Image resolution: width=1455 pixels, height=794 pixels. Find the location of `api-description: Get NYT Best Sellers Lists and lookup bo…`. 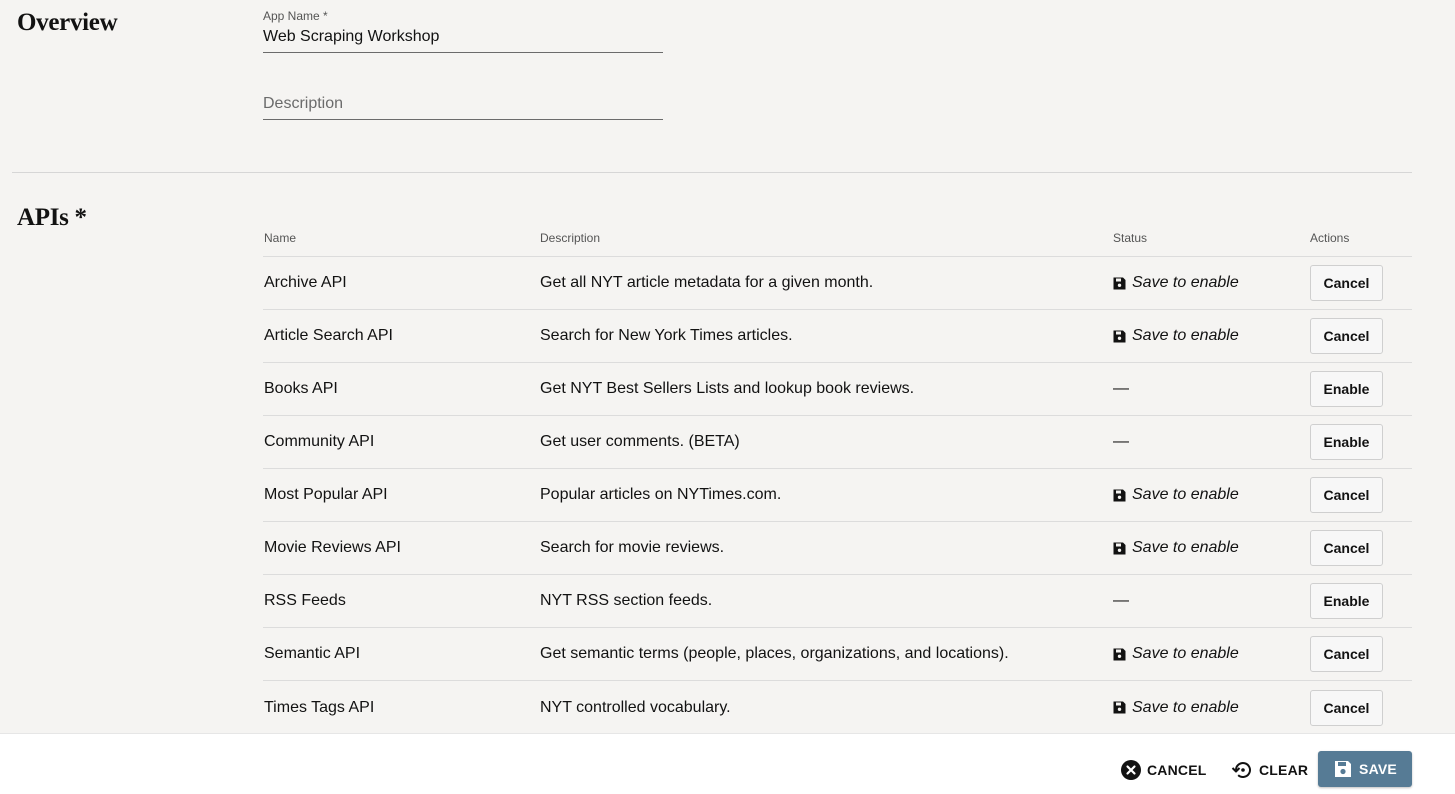

api-description: Get NYT Best Sellers Lists and lookup bo… is located at coordinates (727, 388).